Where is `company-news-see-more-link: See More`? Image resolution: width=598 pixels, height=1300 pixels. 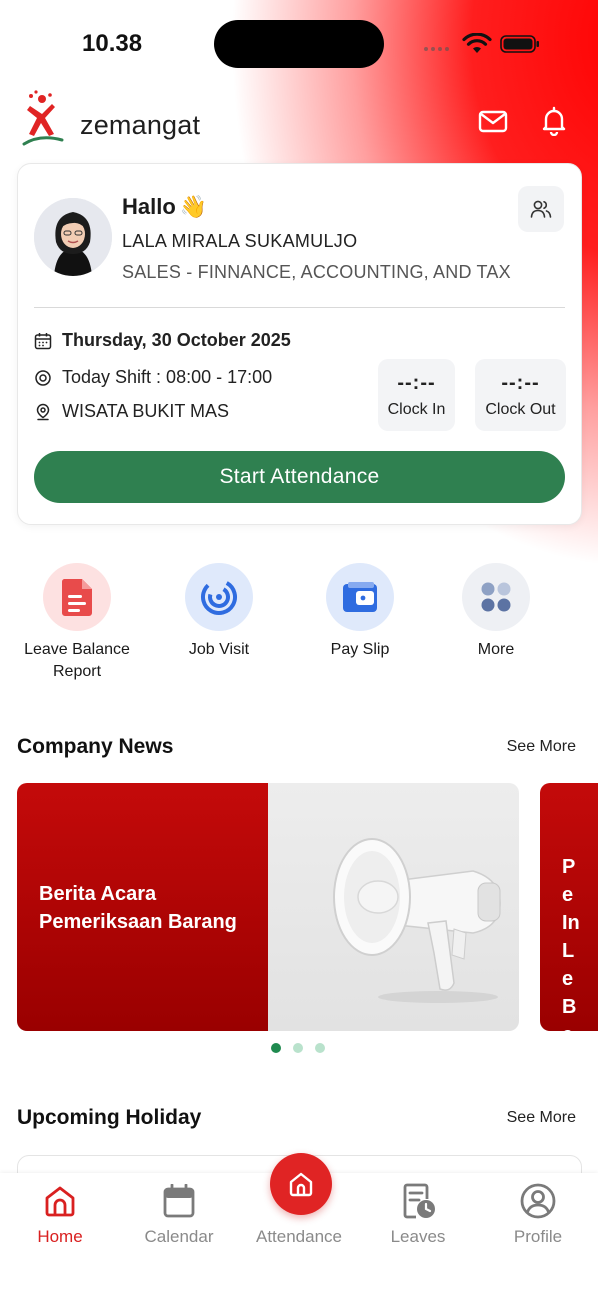 company-news-see-more-link: See More is located at coordinates (541, 747).